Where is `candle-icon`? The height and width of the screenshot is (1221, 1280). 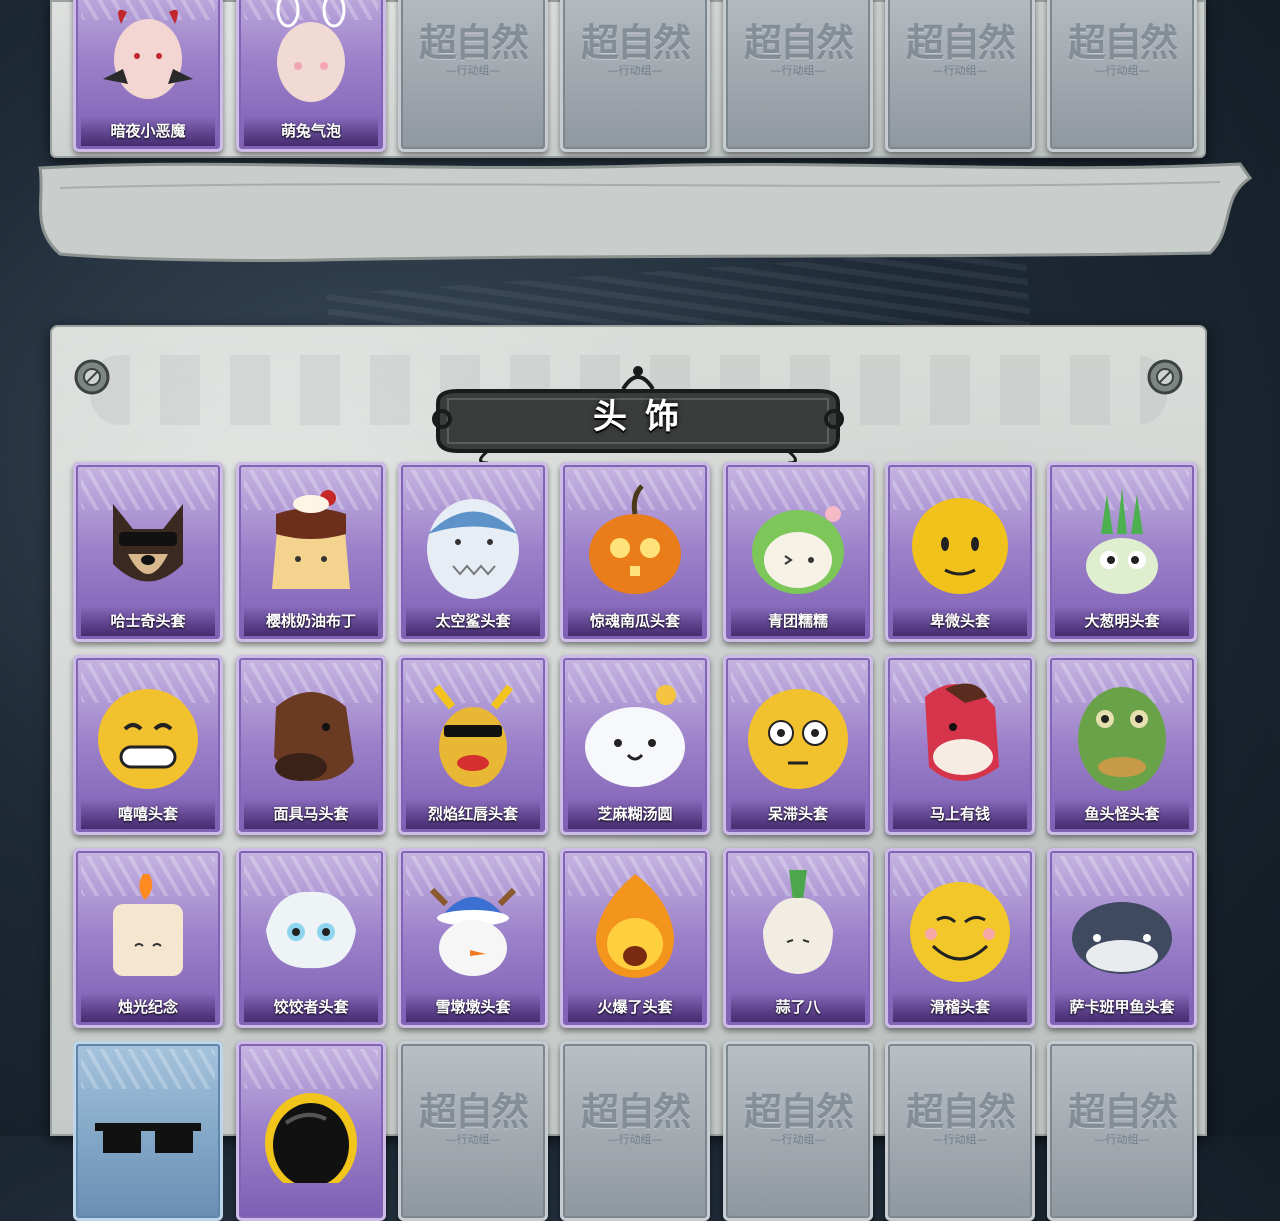 candle-icon is located at coordinates (148, 925).